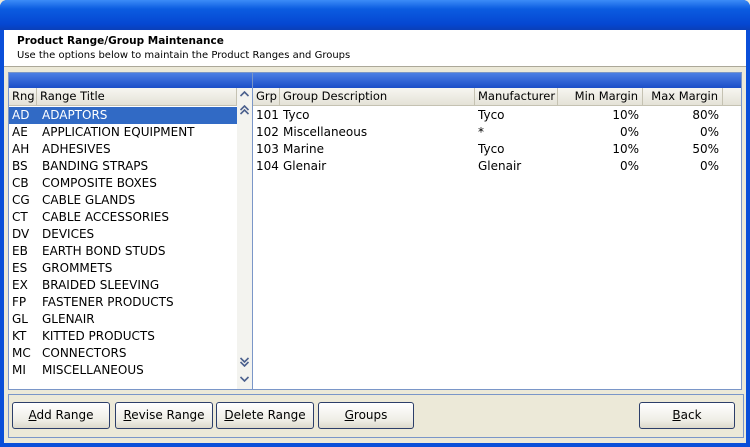  What do you see at coordinates (266, 97) in the screenshot?
I see `column-header-grp: Grp` at bounding box center [266, 97].